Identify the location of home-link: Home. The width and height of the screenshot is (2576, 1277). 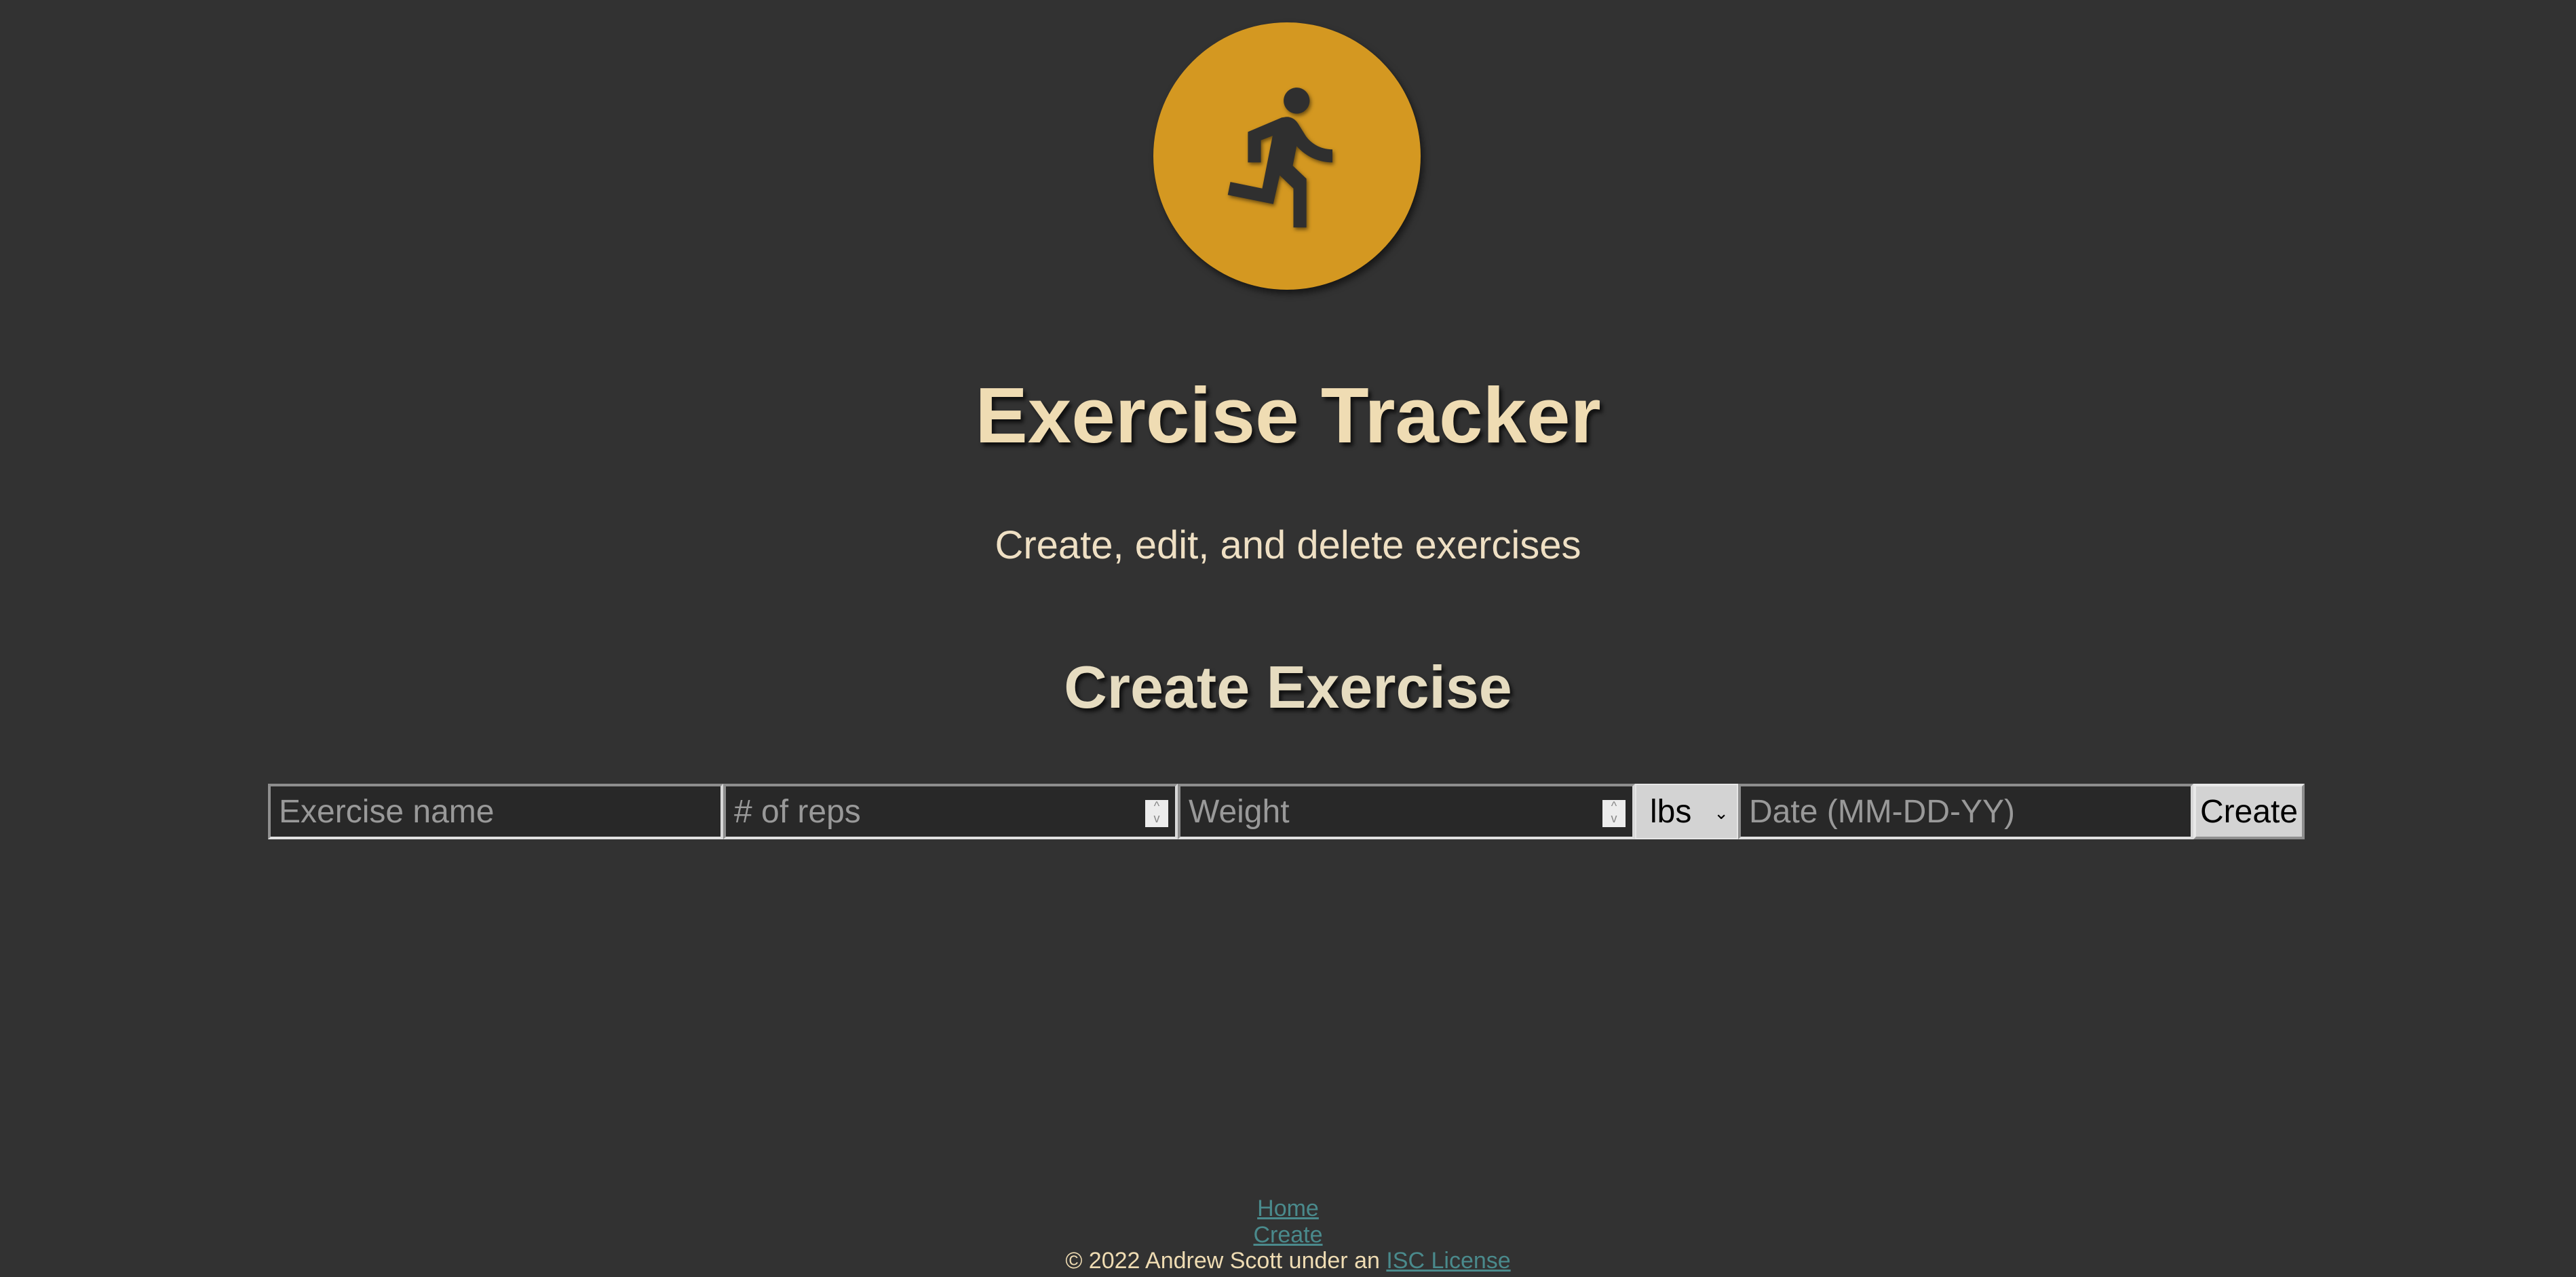
(1288, 1208).